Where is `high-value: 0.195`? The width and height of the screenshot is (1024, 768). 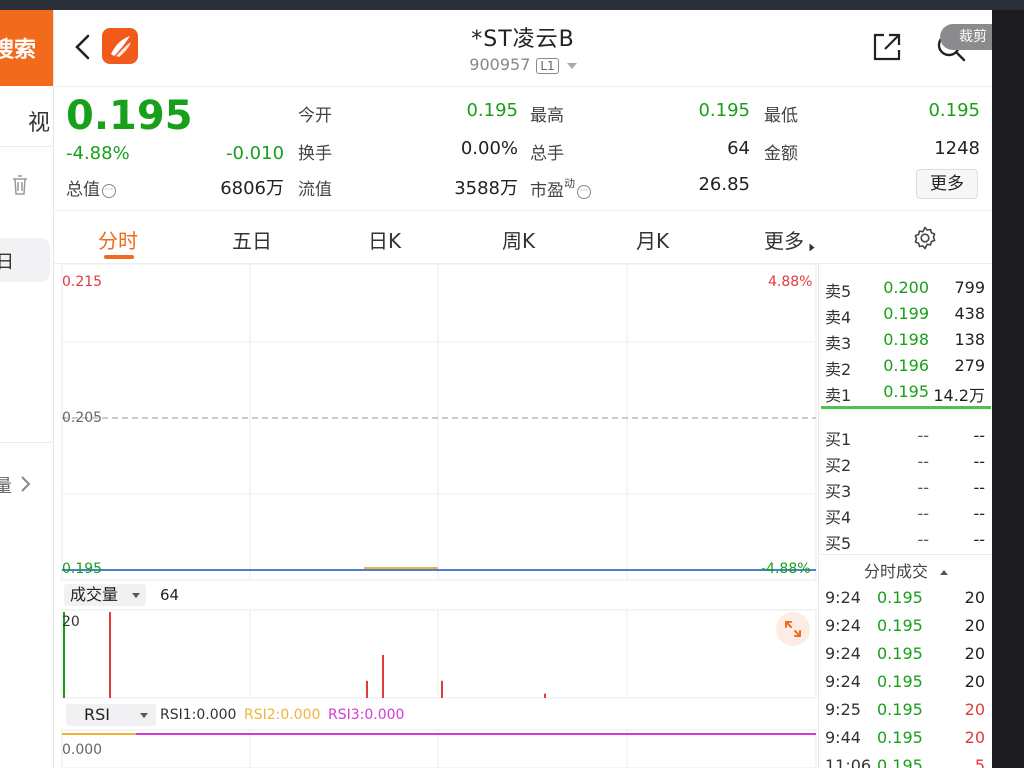 high-value: 0.195 is located at coordinates (724, 110).